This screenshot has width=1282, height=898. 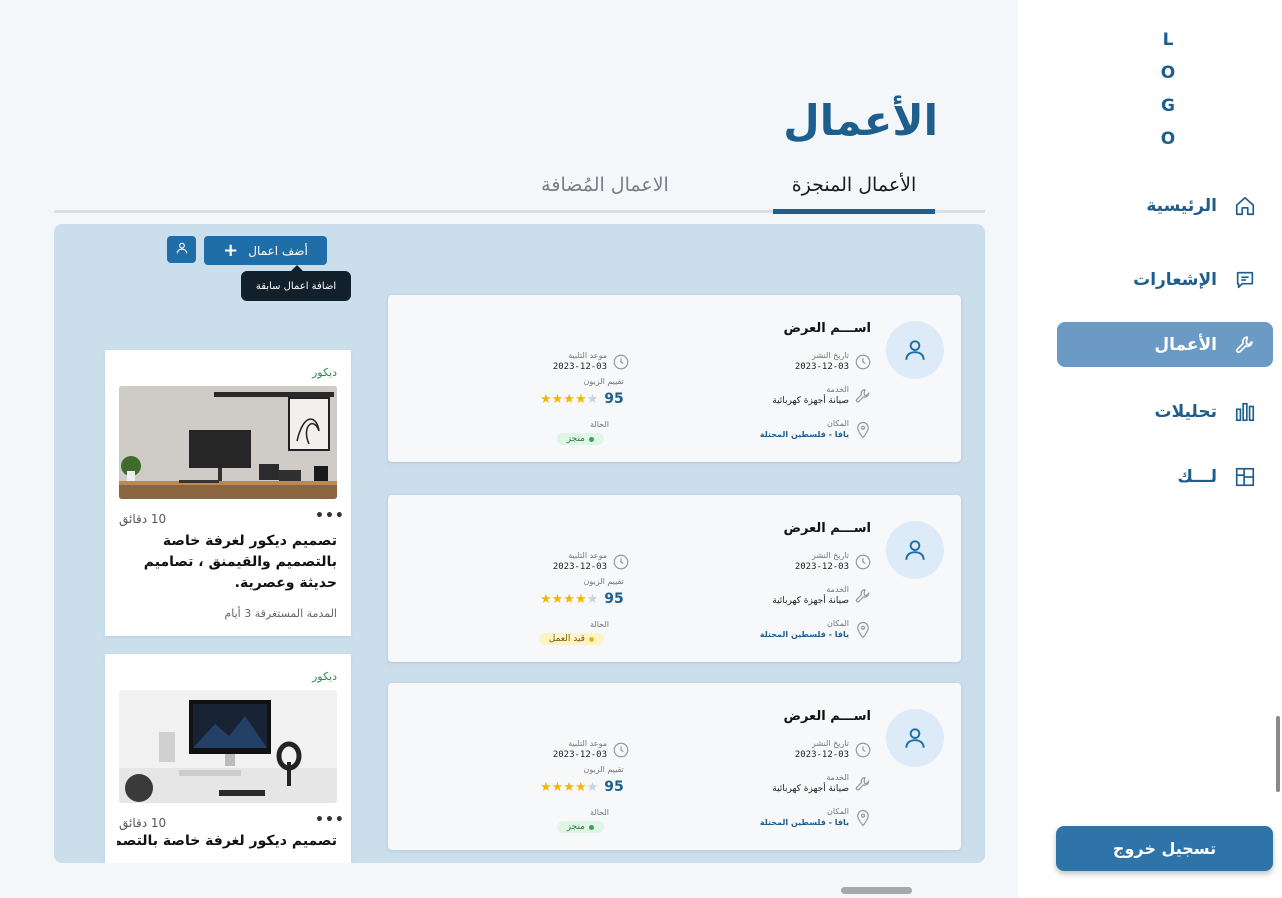 What do you see at coordinates (1164, 848) in the screenshot?
I see `logout-button: تسجيل خروج` at bounding box center [1164, 848].